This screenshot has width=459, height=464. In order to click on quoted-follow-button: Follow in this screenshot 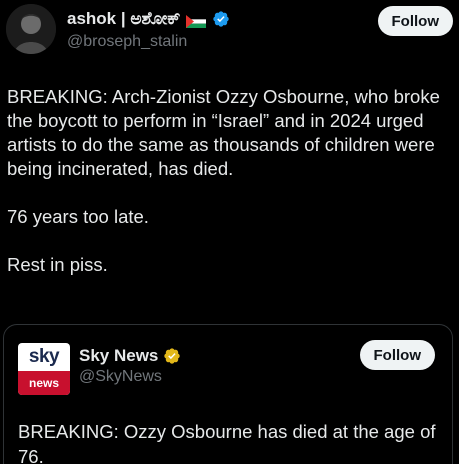, I will do `click(397, 355)`.